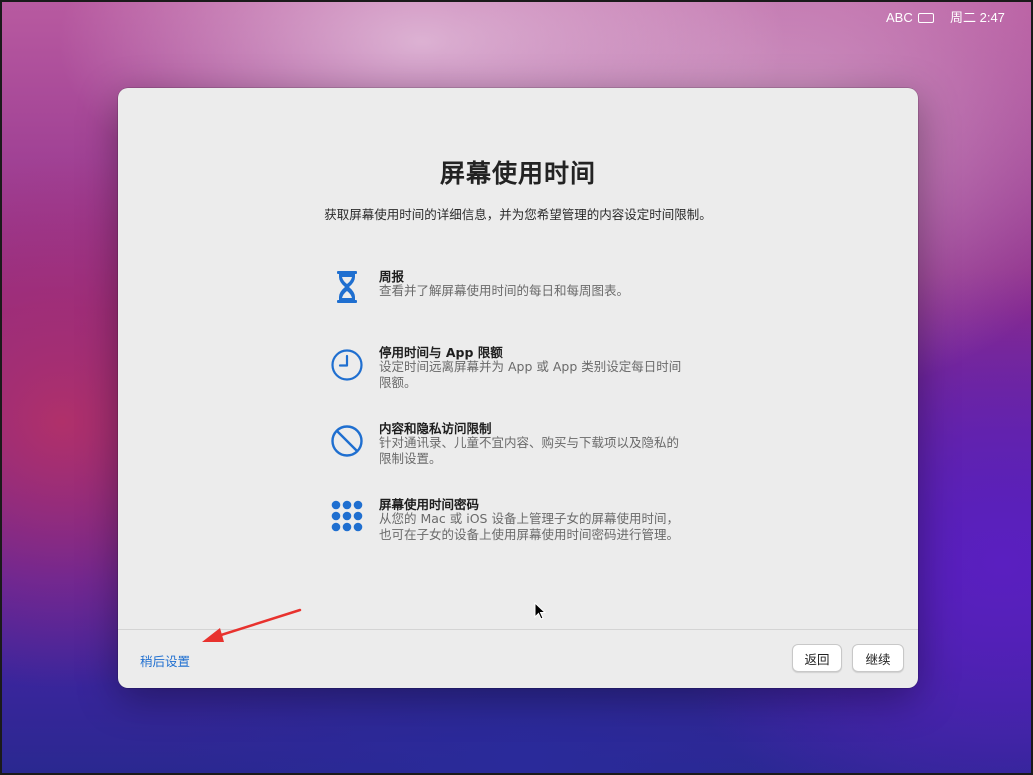 This screenshot has width=1033, height=775. Describe the element at coordinates (347, 517) in the screenshot. I see `passcode-keypad-icon` at that location.